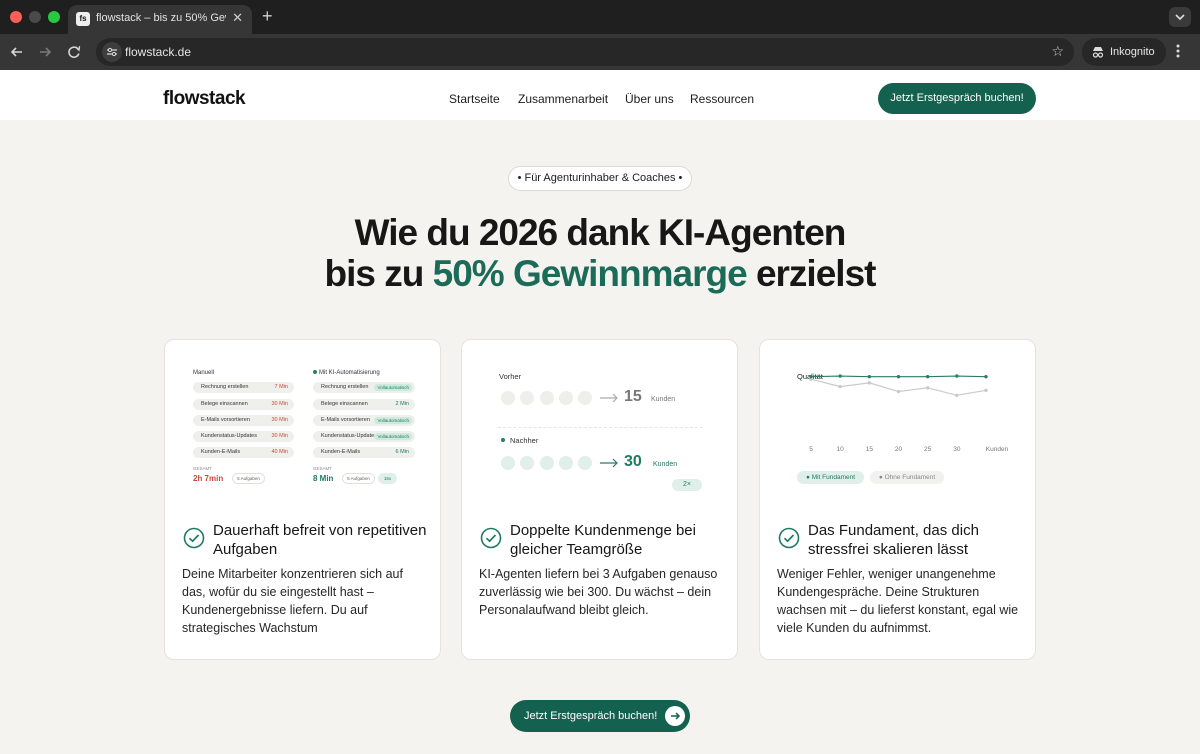 The width and height of the screenshot is (1200, 754). Describe the element at coordinates (833, 477) in the screenshot. I see `legend-label: Mit Fundament` at that location.